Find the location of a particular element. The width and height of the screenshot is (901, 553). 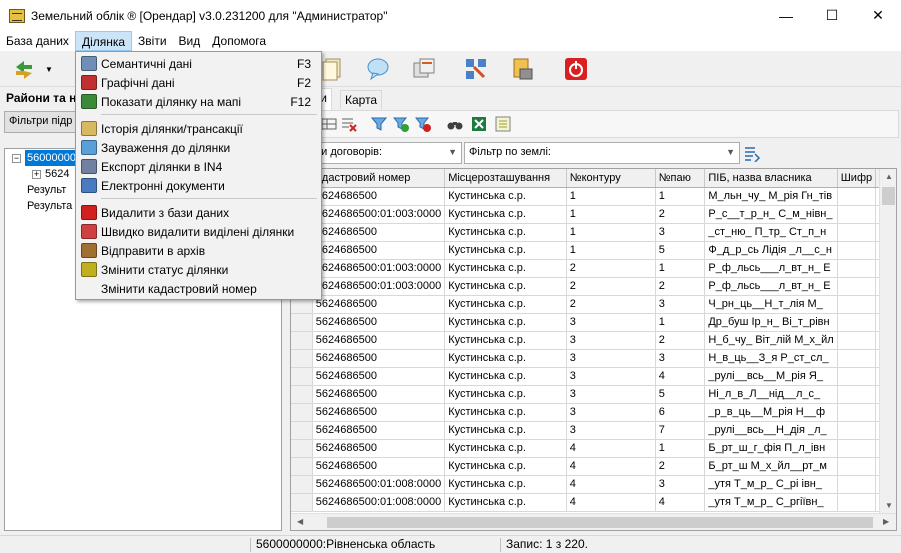

cell-owner-name: Ні_л_в_Л__нід__л_с_ is located at coordinates (771, 394).